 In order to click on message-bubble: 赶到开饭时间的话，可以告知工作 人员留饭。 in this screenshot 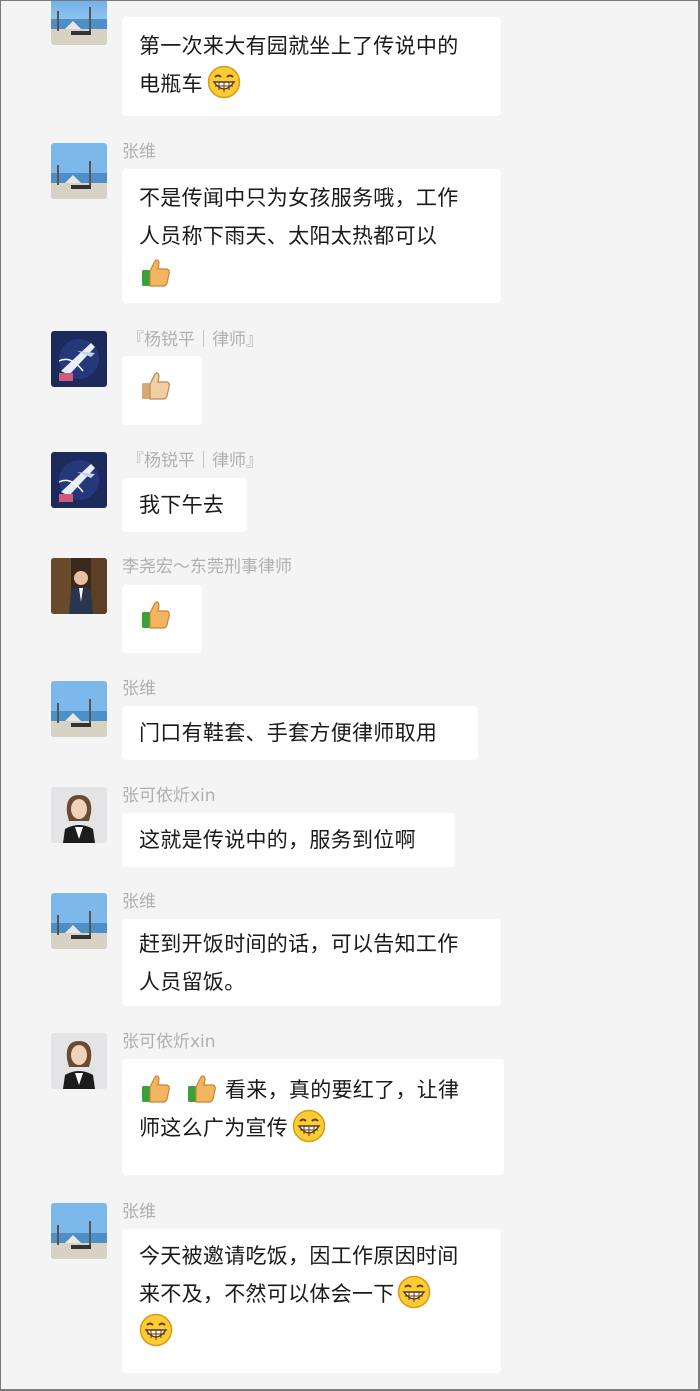, I will do `click(311, 962)`.